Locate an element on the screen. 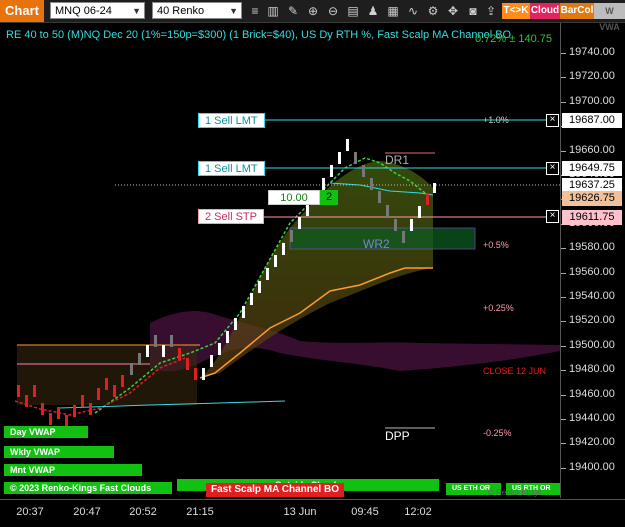 This screenshot has width=625, height=527. order-1-price-box: 19687.00 is located at coordinates (592, 120).